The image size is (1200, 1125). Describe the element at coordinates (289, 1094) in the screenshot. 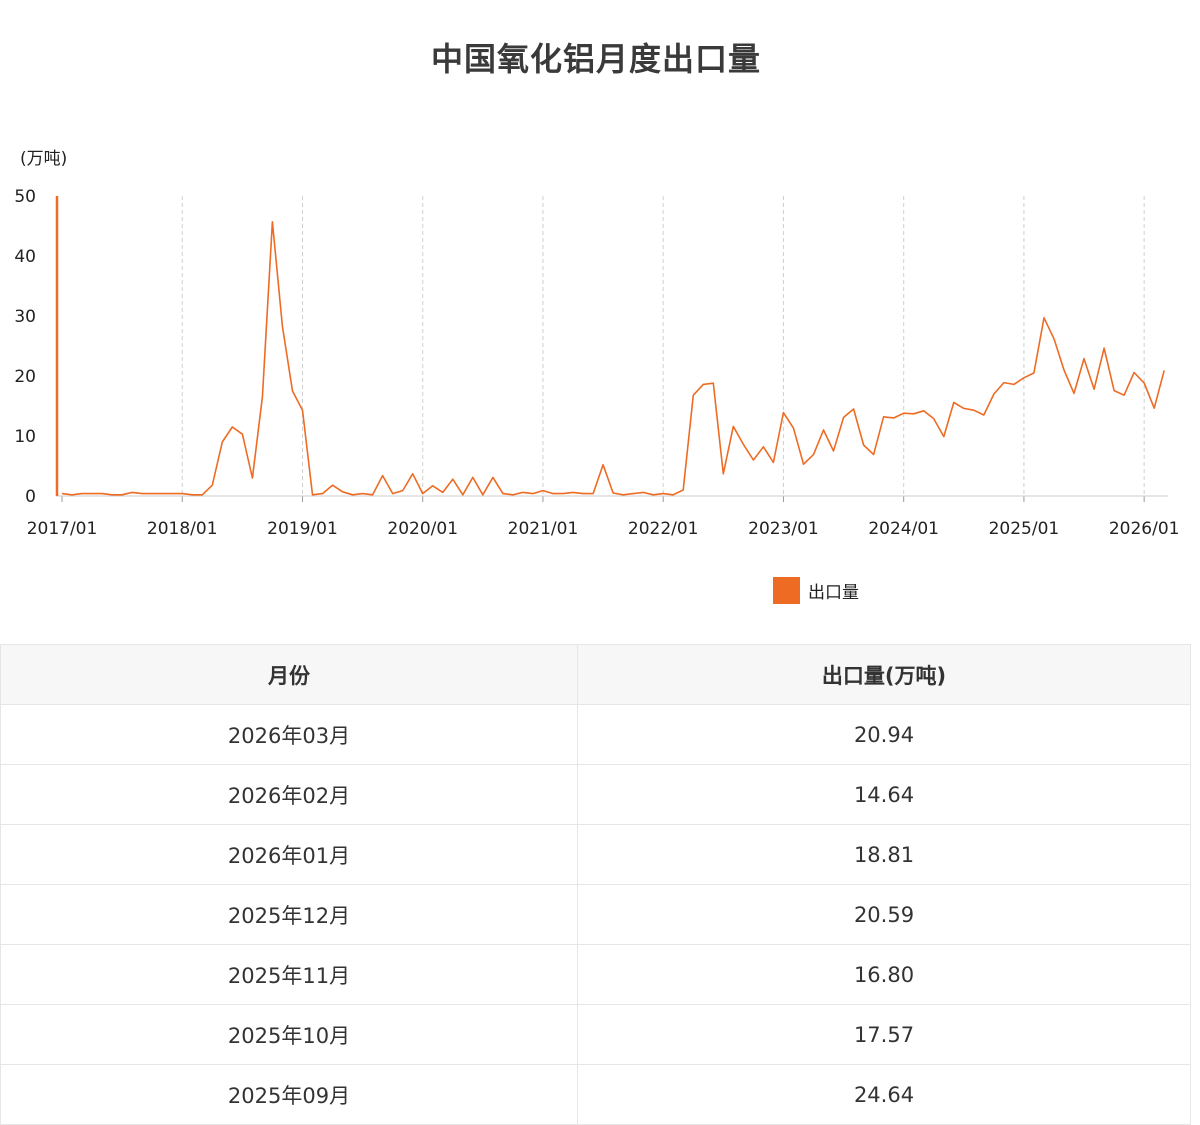

I see `cell-month: 2025年09月` at that location.